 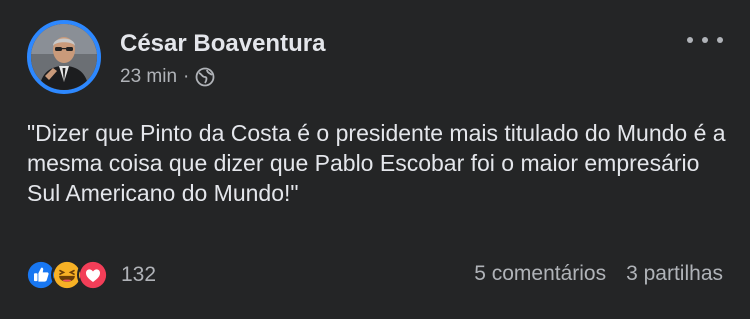 I want to click on post-time: 23 min, so click(x=148, y=77).